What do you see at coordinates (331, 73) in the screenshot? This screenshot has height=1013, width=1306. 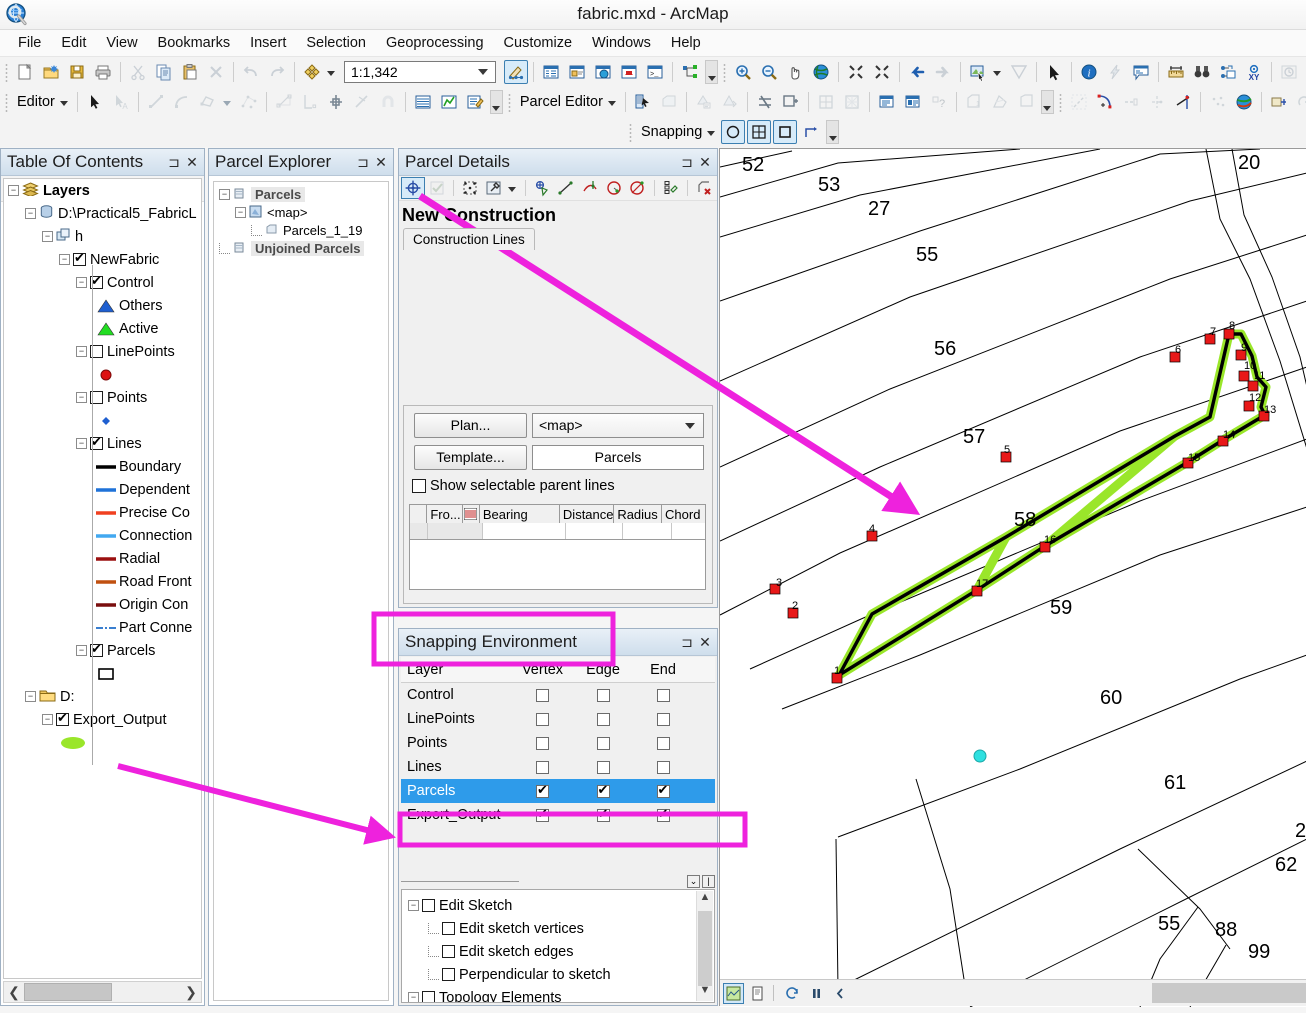 I see `add-data-dropdown-icon` at bounding box center [331, 73].